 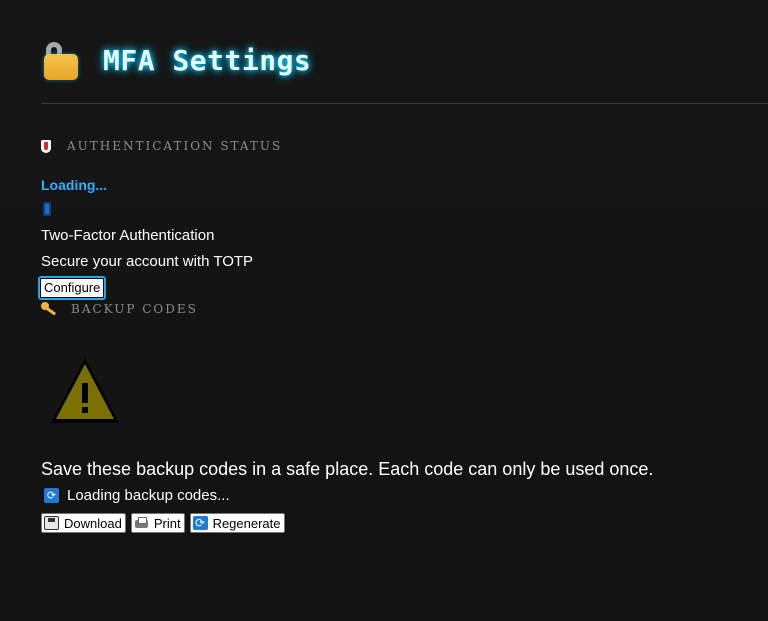 I want to click on floppy-disk-icon, so click(x=51, y=523).